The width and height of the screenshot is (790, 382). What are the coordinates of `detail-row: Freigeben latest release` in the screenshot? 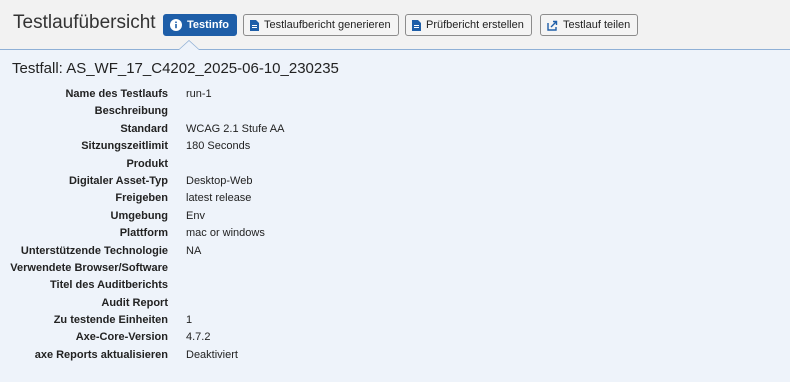 It's located at (395, 199).